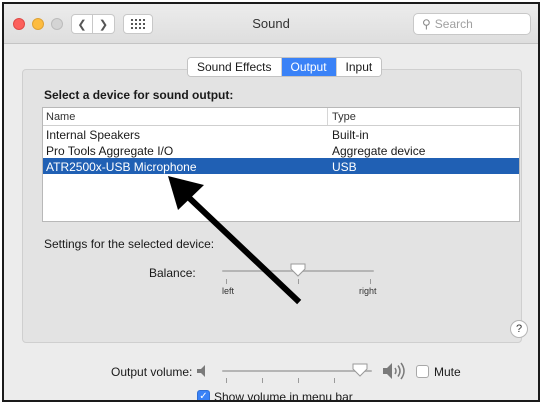  I want to click on search-field: ⚲, so click(472, 24).